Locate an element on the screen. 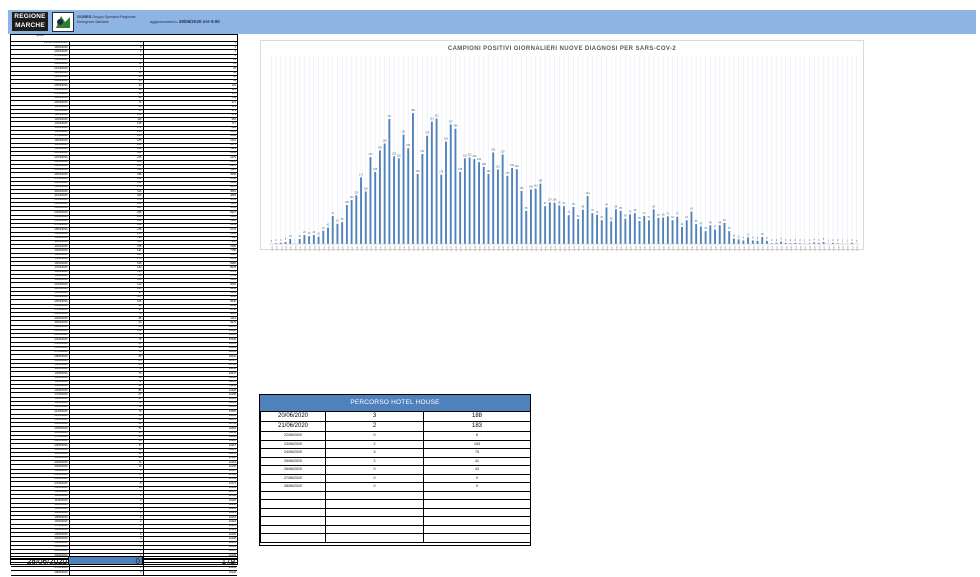 The image size is (980, 577). bar-data-label: 123 is located at coordinates (588, 193).